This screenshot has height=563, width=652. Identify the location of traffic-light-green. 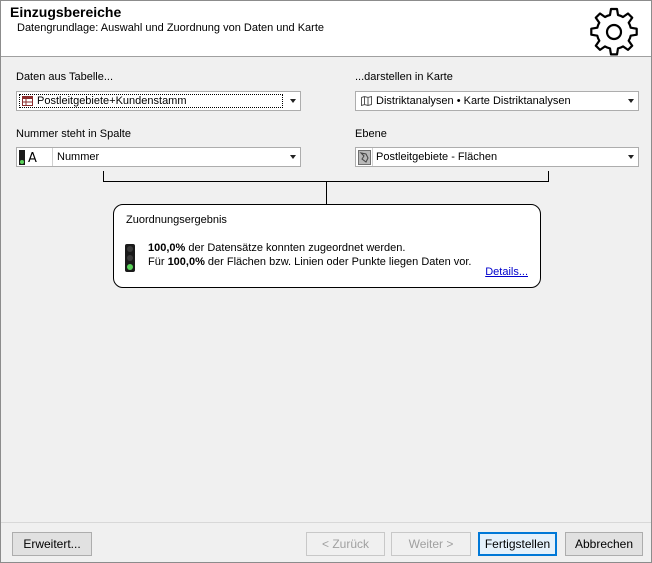
(130, 267).